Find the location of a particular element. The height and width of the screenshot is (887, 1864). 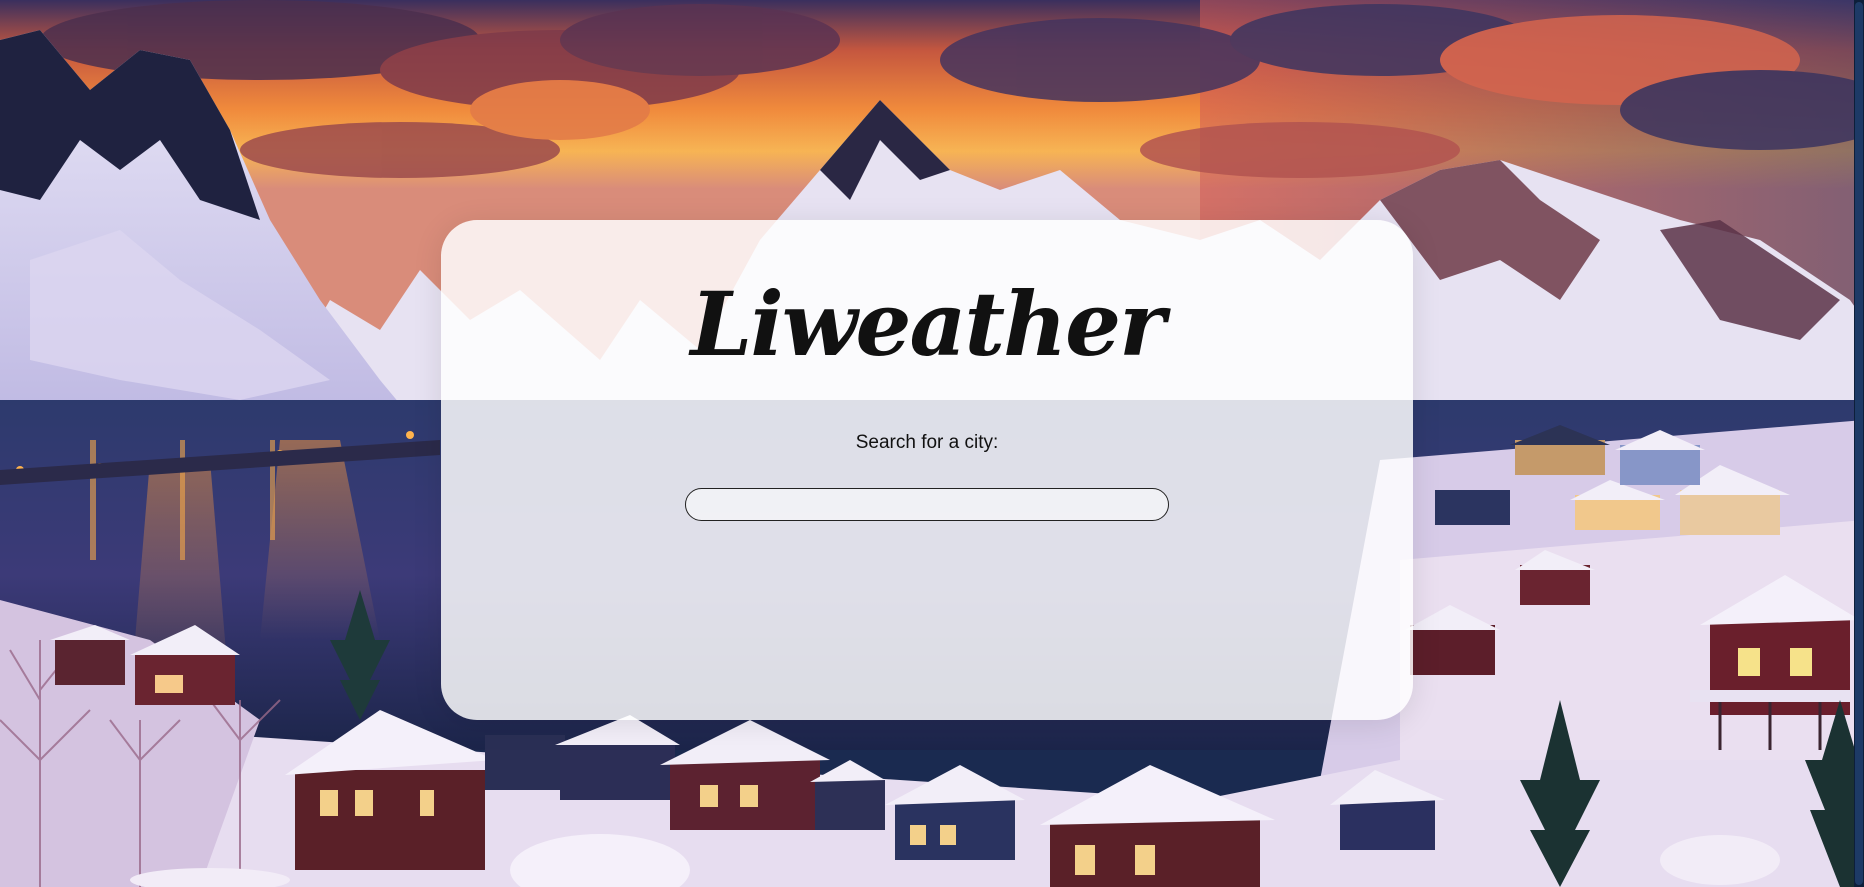

page-scrollbar is located at coordinates (1859, 443).